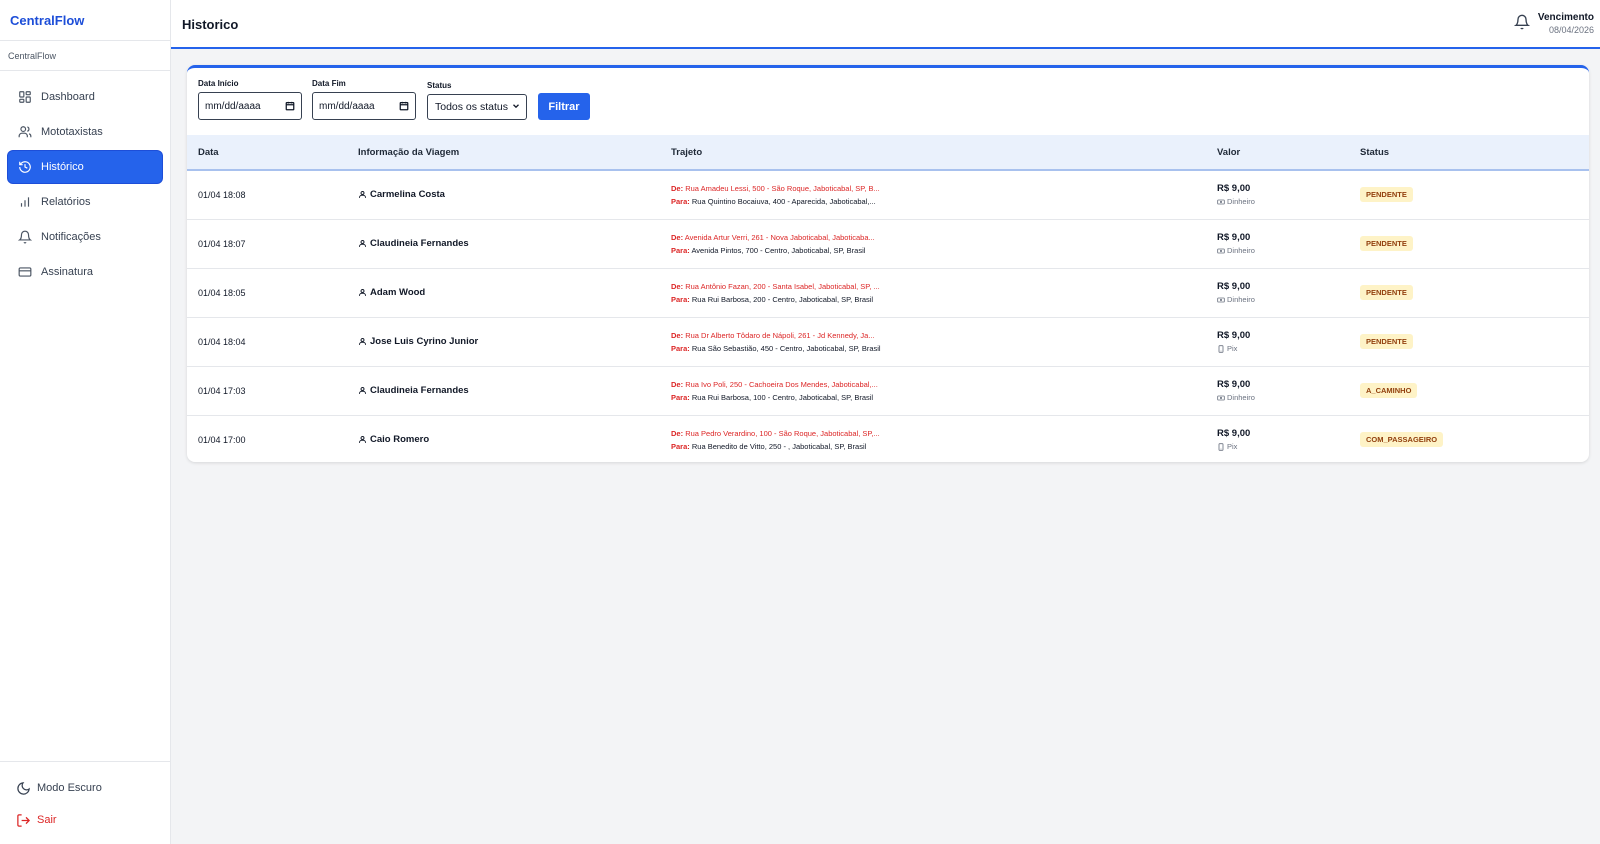 This screenshot has height=844, width=1600. What do you see at coordinates (1566, 23) in the screenshot?
I see `subscription-due: Vencimento 08/04/2026` at bounding box center [1566, 23].